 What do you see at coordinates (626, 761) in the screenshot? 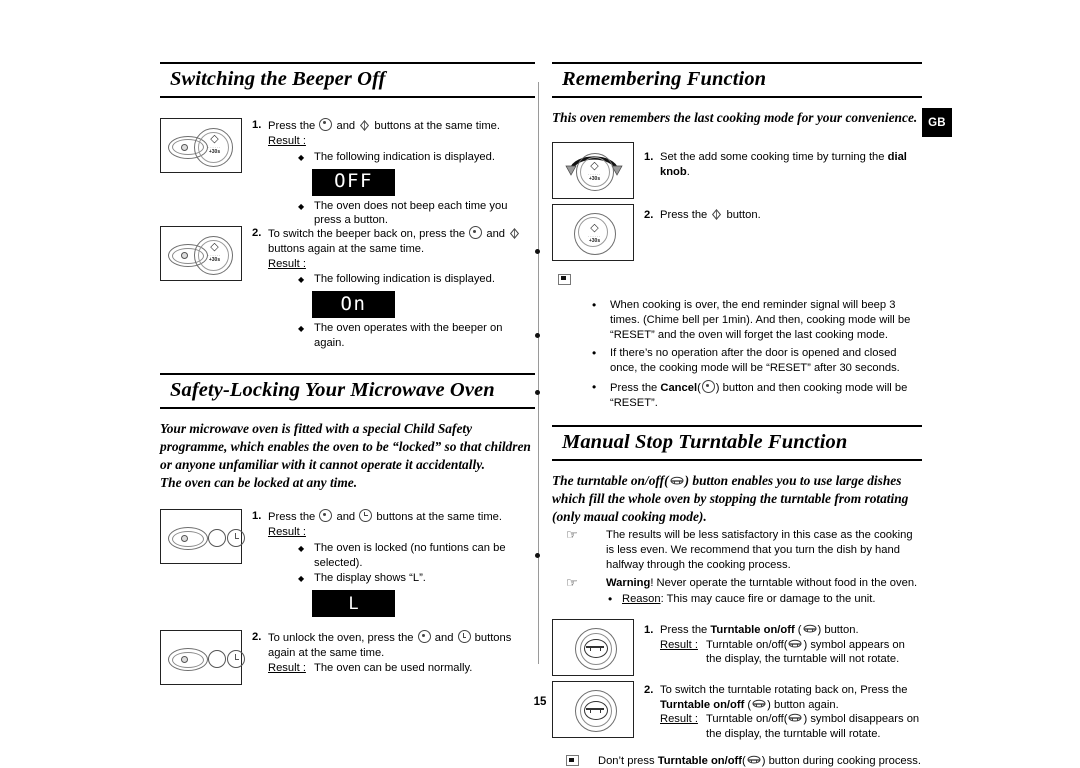
I see `footnote-before: Don’t press` at bounding box center [626, 761].